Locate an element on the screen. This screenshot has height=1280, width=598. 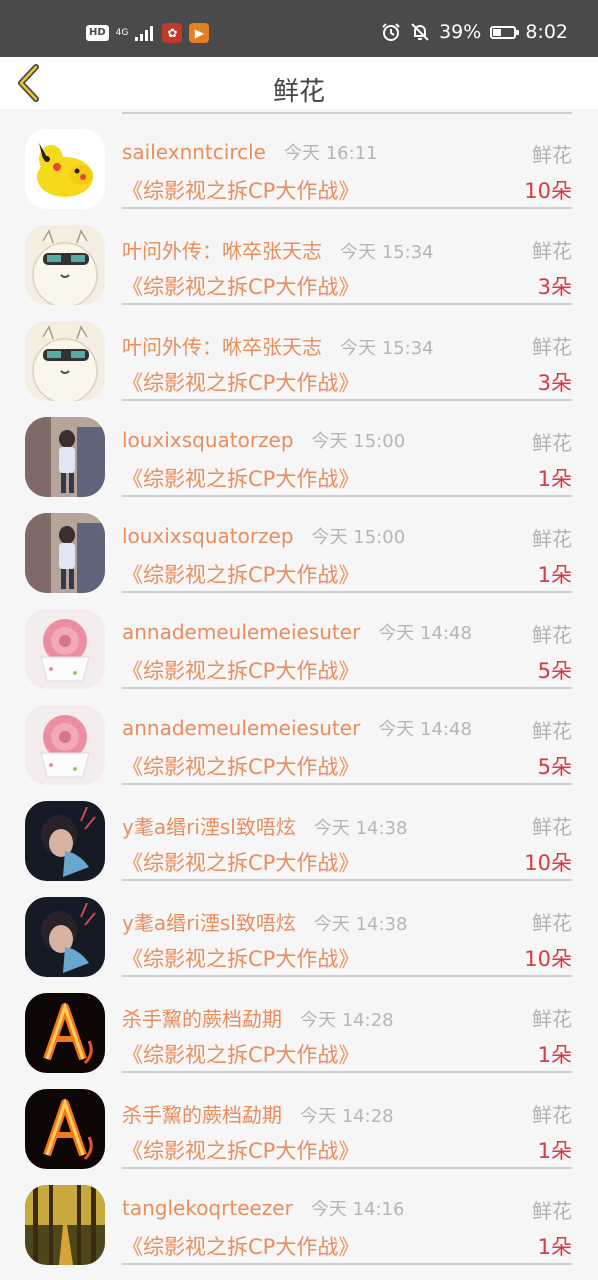
list-item: sailexnntcircle 今天 16:11 鲜花 《综影视之拆CP大作战》 10朵 is located at coordinates (299, 159).